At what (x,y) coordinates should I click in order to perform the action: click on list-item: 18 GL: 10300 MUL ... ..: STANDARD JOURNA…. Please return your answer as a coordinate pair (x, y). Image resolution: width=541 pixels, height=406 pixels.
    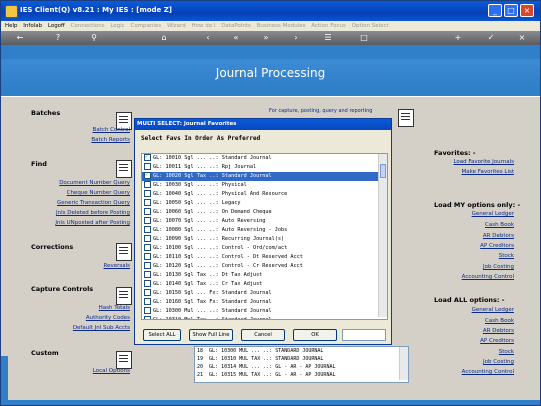
    Looking at the image, I should click on (301, 351).